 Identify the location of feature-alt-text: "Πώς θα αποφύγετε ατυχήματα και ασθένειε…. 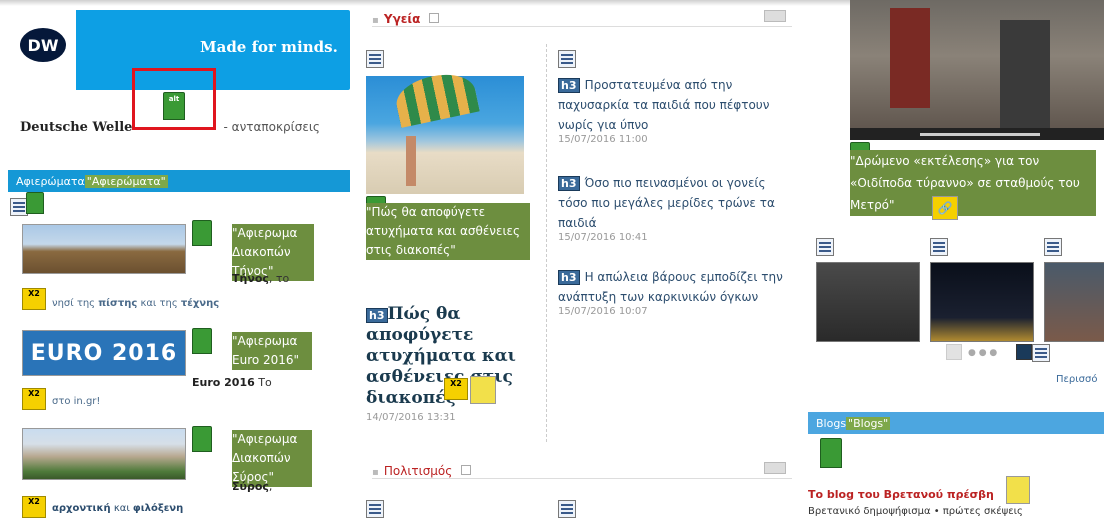
(448, 231).